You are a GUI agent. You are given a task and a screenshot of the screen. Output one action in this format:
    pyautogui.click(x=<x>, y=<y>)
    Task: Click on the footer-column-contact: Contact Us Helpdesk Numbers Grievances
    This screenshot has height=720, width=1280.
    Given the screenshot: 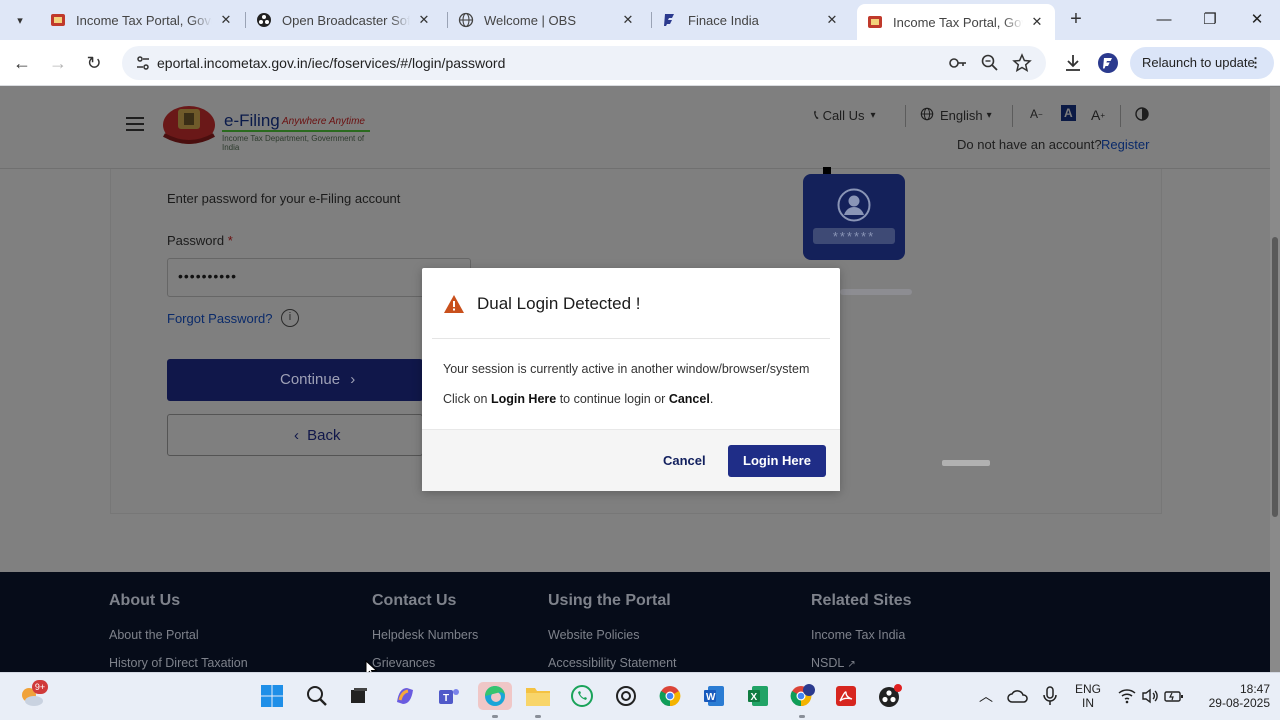 What is the action you would take?
    pyautogui.click(x=425, y=632)
    